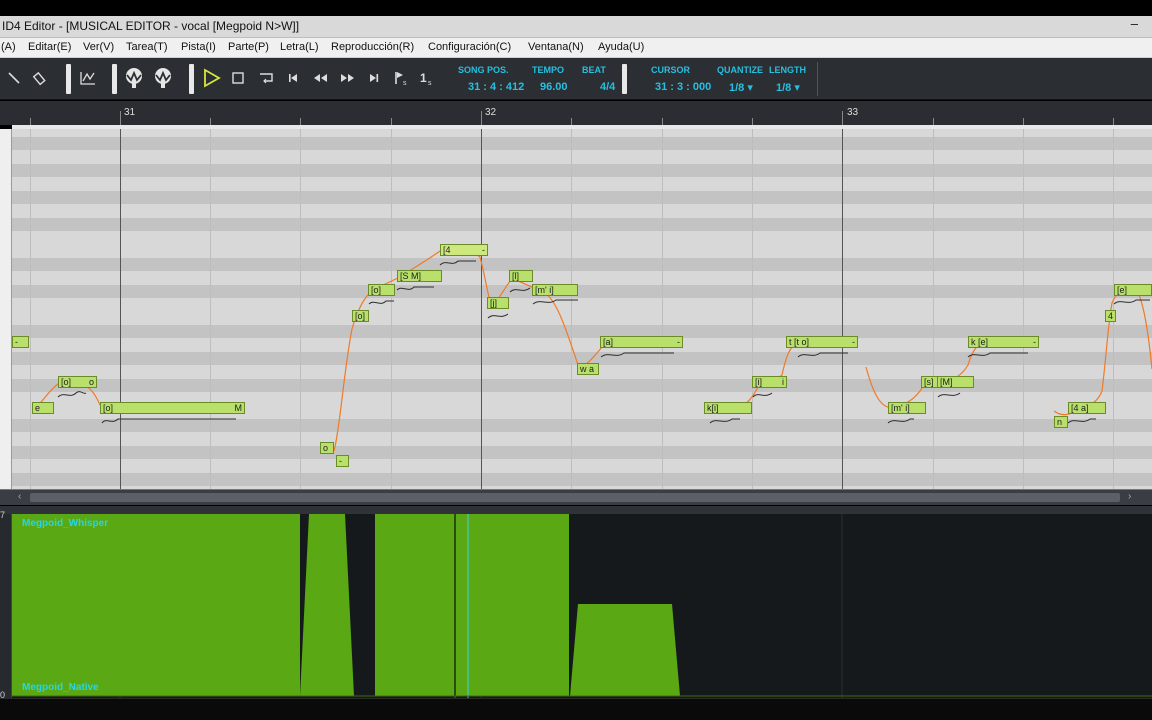 This screenshot has width=1152, height=720. What do you see at coordinates (853, 112) in the screenshot?
I see `bar-number: 33` at bounding box center [853, 112].